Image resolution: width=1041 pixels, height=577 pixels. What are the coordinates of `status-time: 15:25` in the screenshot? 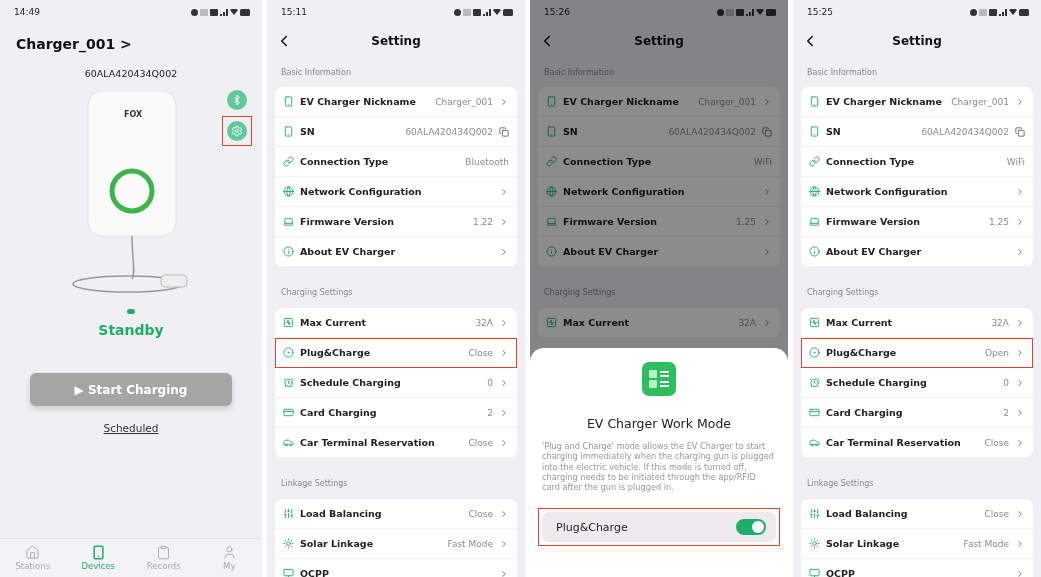 It's located at (820, 12).